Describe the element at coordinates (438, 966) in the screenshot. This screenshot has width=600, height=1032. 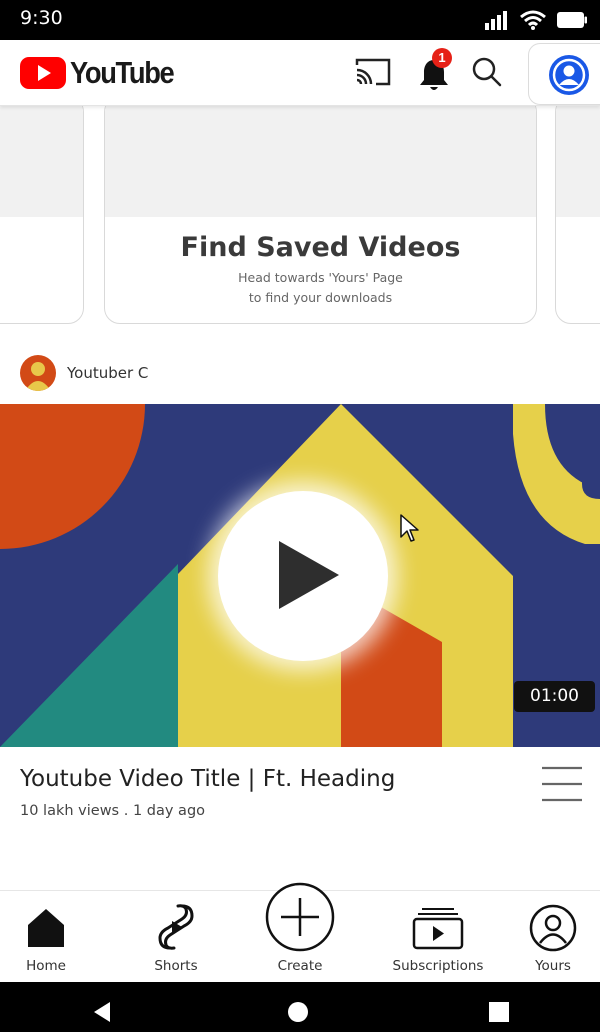
I see `nav-label-subscriptions: Subscriptions` at that location.